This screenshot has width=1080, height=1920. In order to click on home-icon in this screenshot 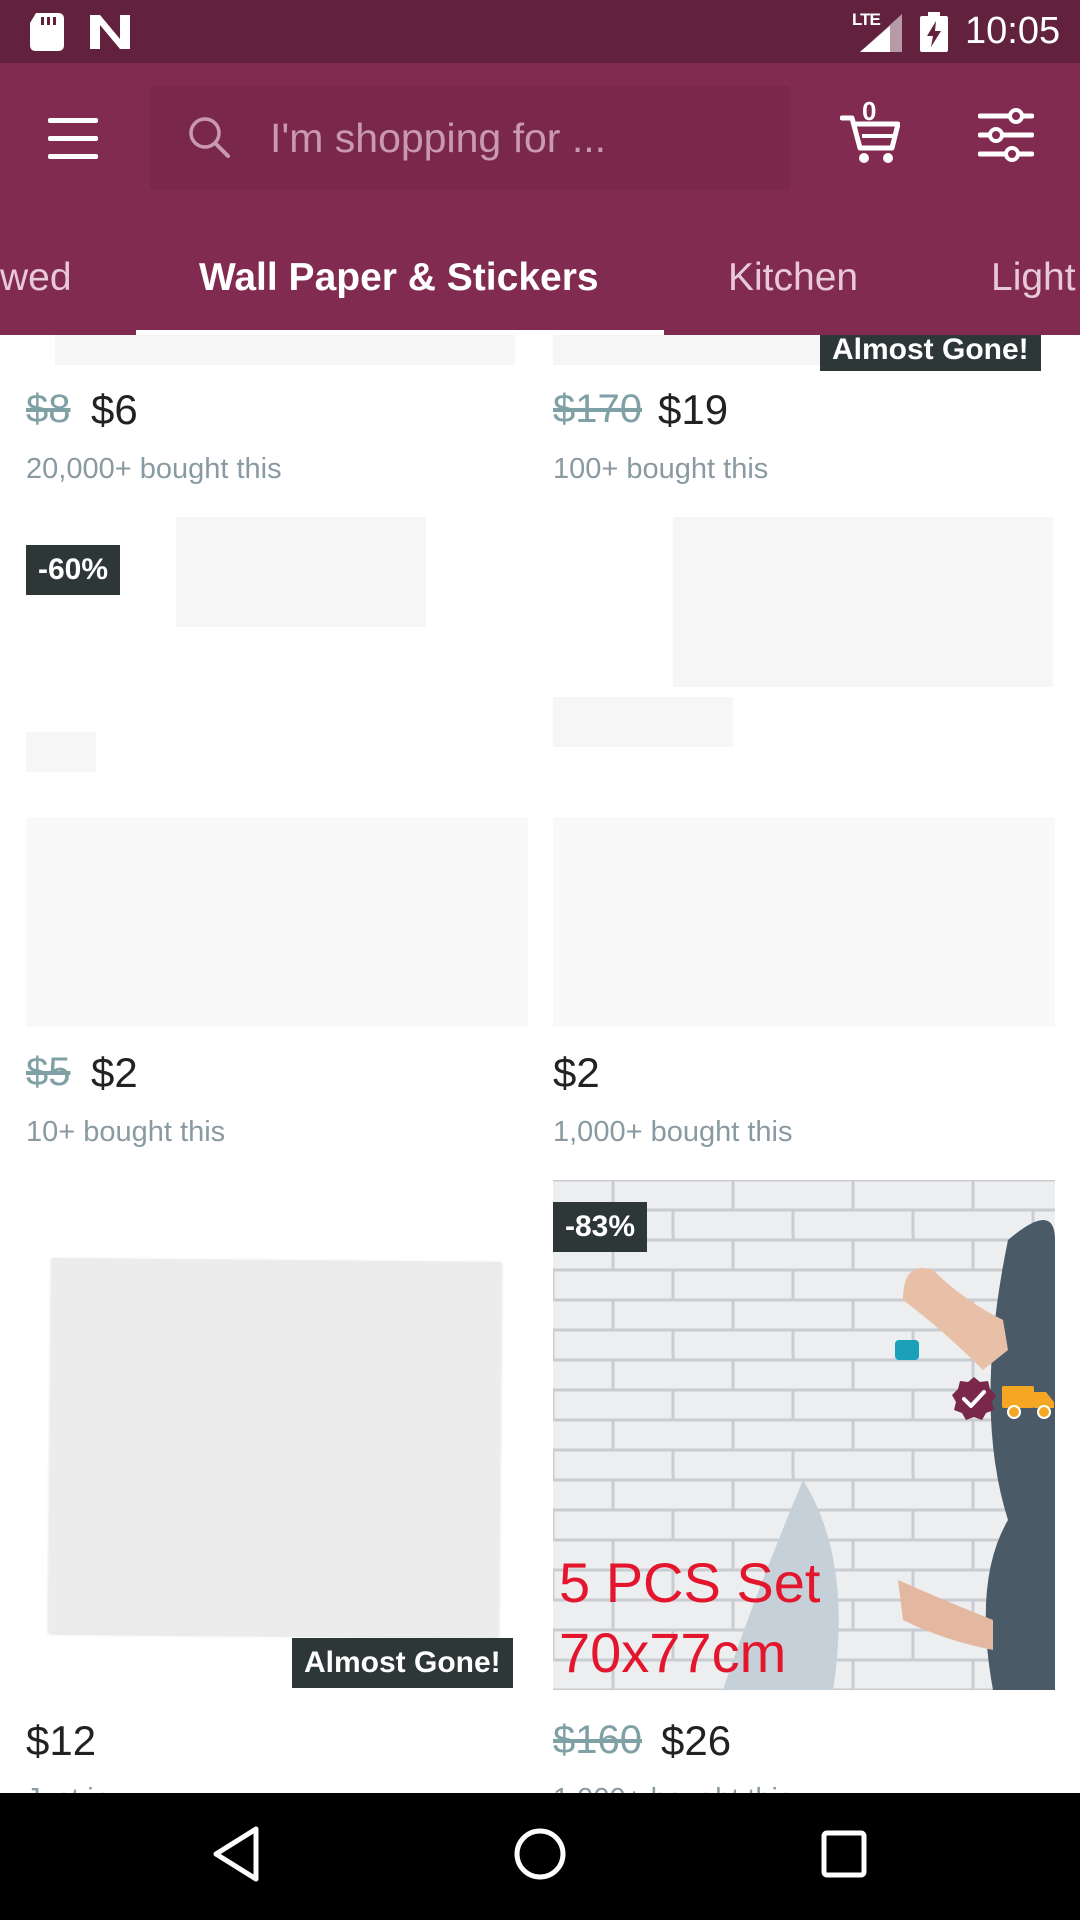, I will do `click(540, 1854)`.